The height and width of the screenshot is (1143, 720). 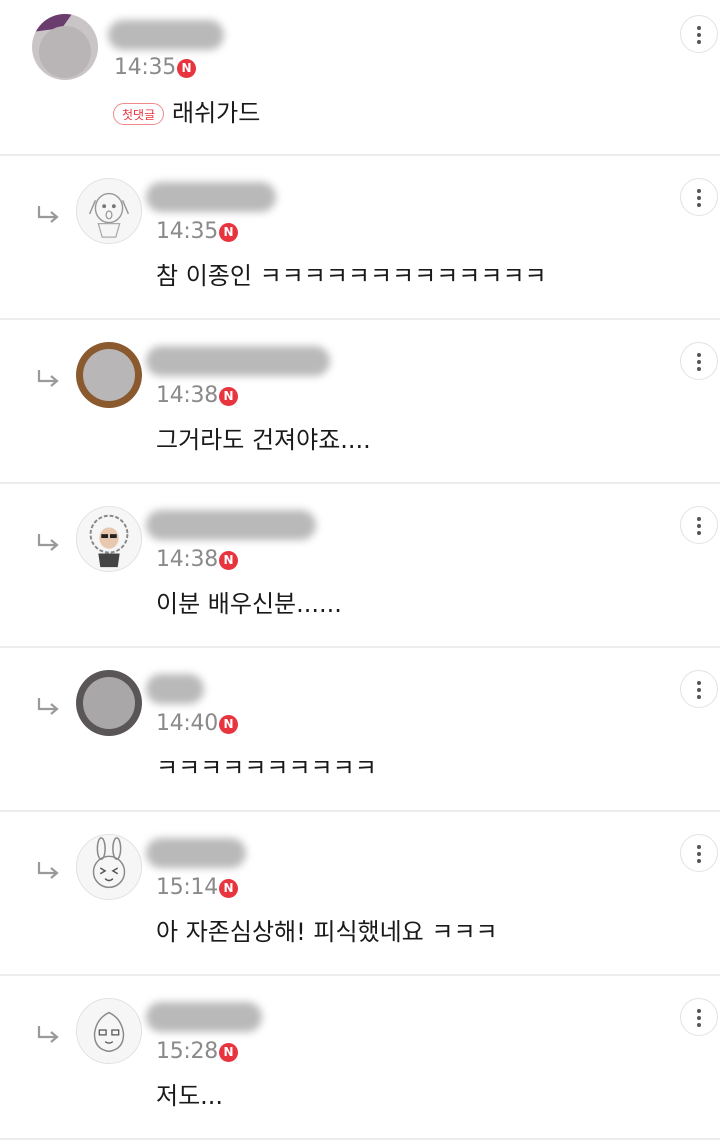 I want to click on rabbit-character-icon, so click(x=109, y=867).